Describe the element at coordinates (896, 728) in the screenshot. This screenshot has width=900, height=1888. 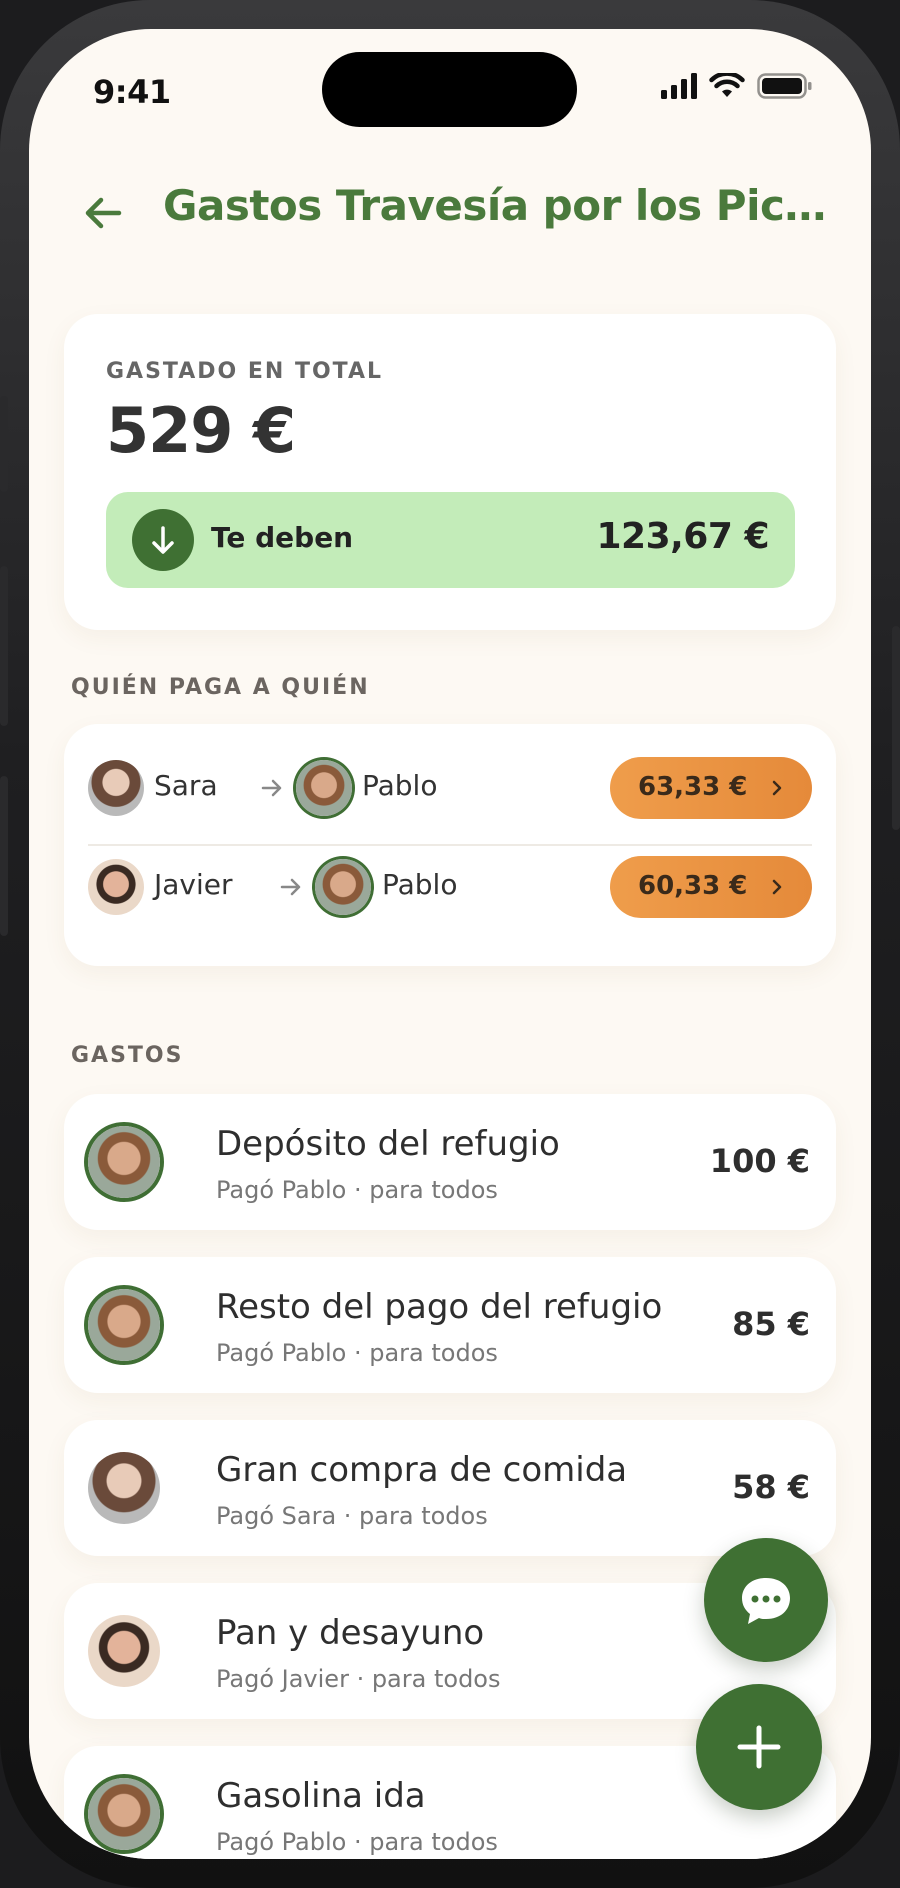
I see `side-button-power` at that location.